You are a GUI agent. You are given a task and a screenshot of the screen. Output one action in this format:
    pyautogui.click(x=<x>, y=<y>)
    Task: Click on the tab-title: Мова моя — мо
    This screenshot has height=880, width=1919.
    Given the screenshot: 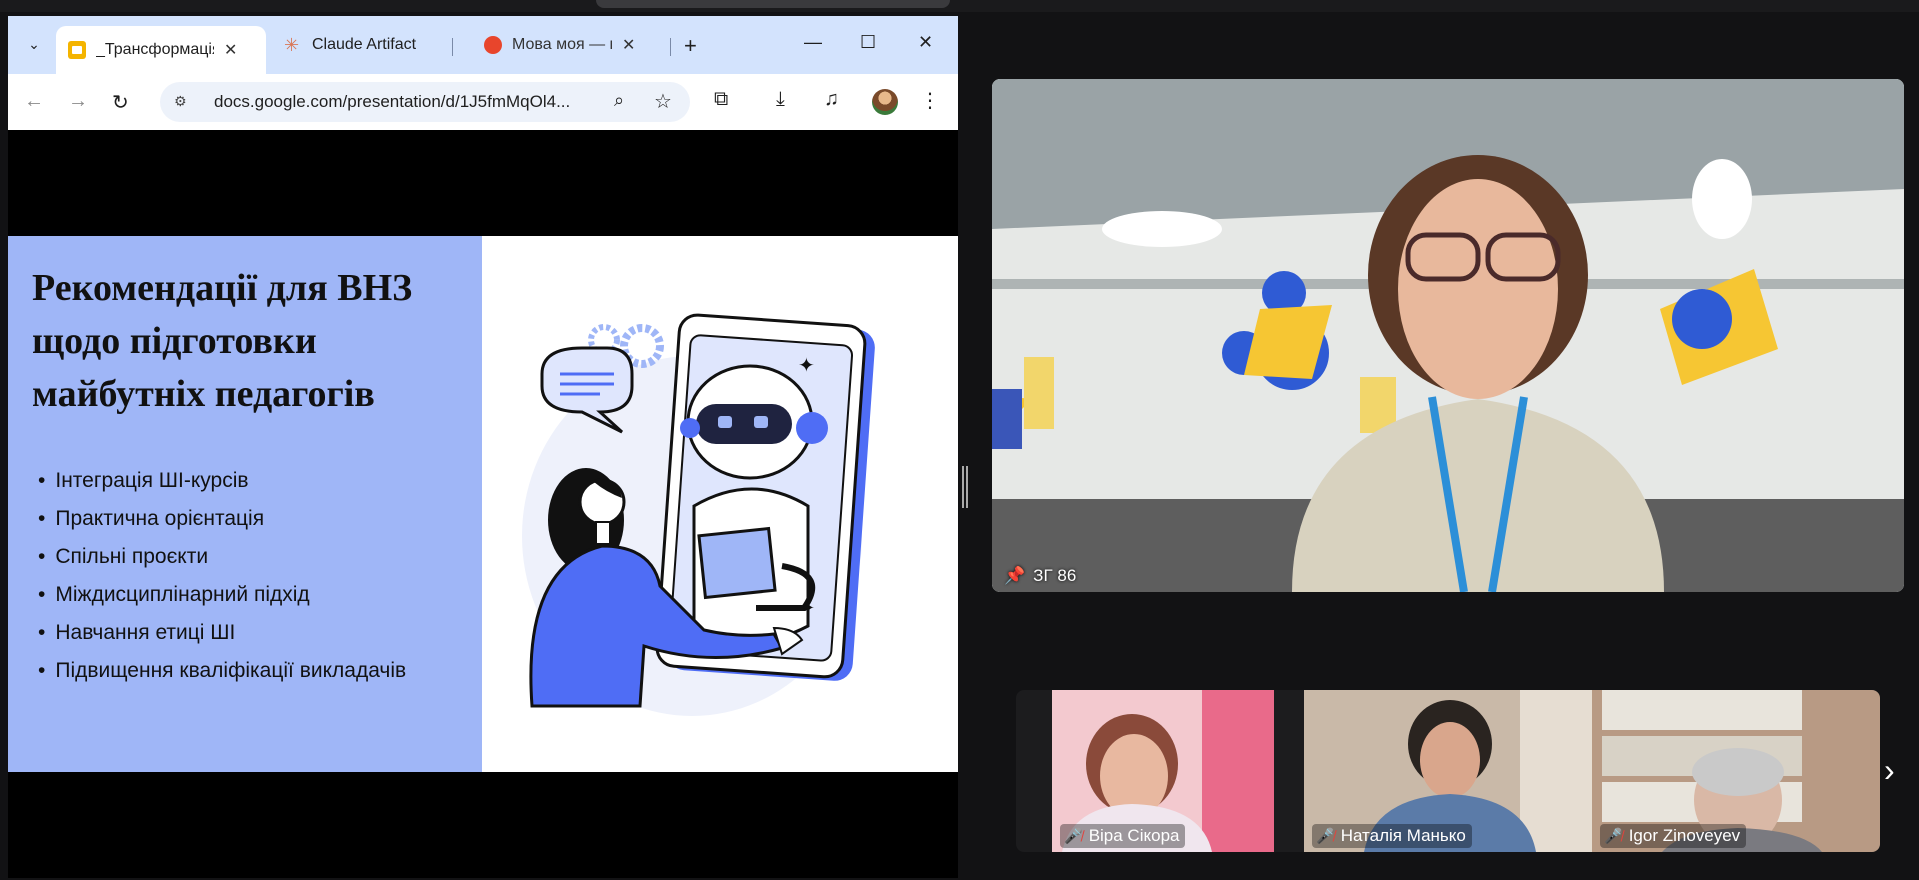 What is the action you would take?
    pyautogui.click(x=562, y=44)
    